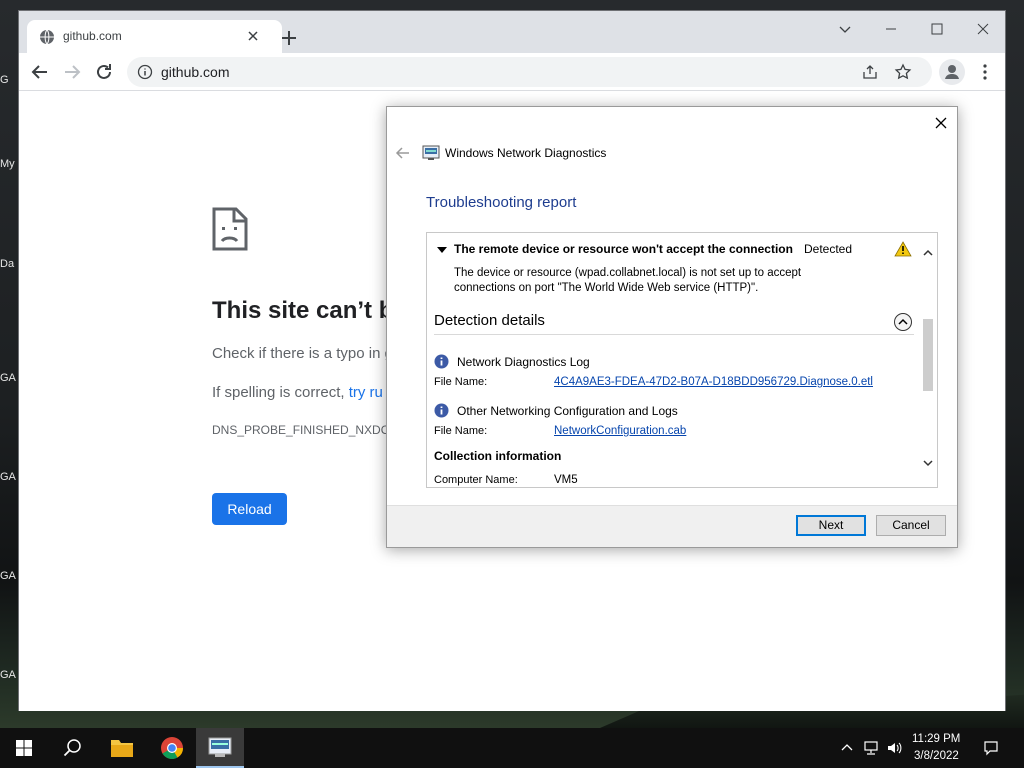 The width and height of the screenshot is (1024, 768). Describe the element at coordinates (847, 748) in the screenshot. I see `chevron-up-icon` at that location.